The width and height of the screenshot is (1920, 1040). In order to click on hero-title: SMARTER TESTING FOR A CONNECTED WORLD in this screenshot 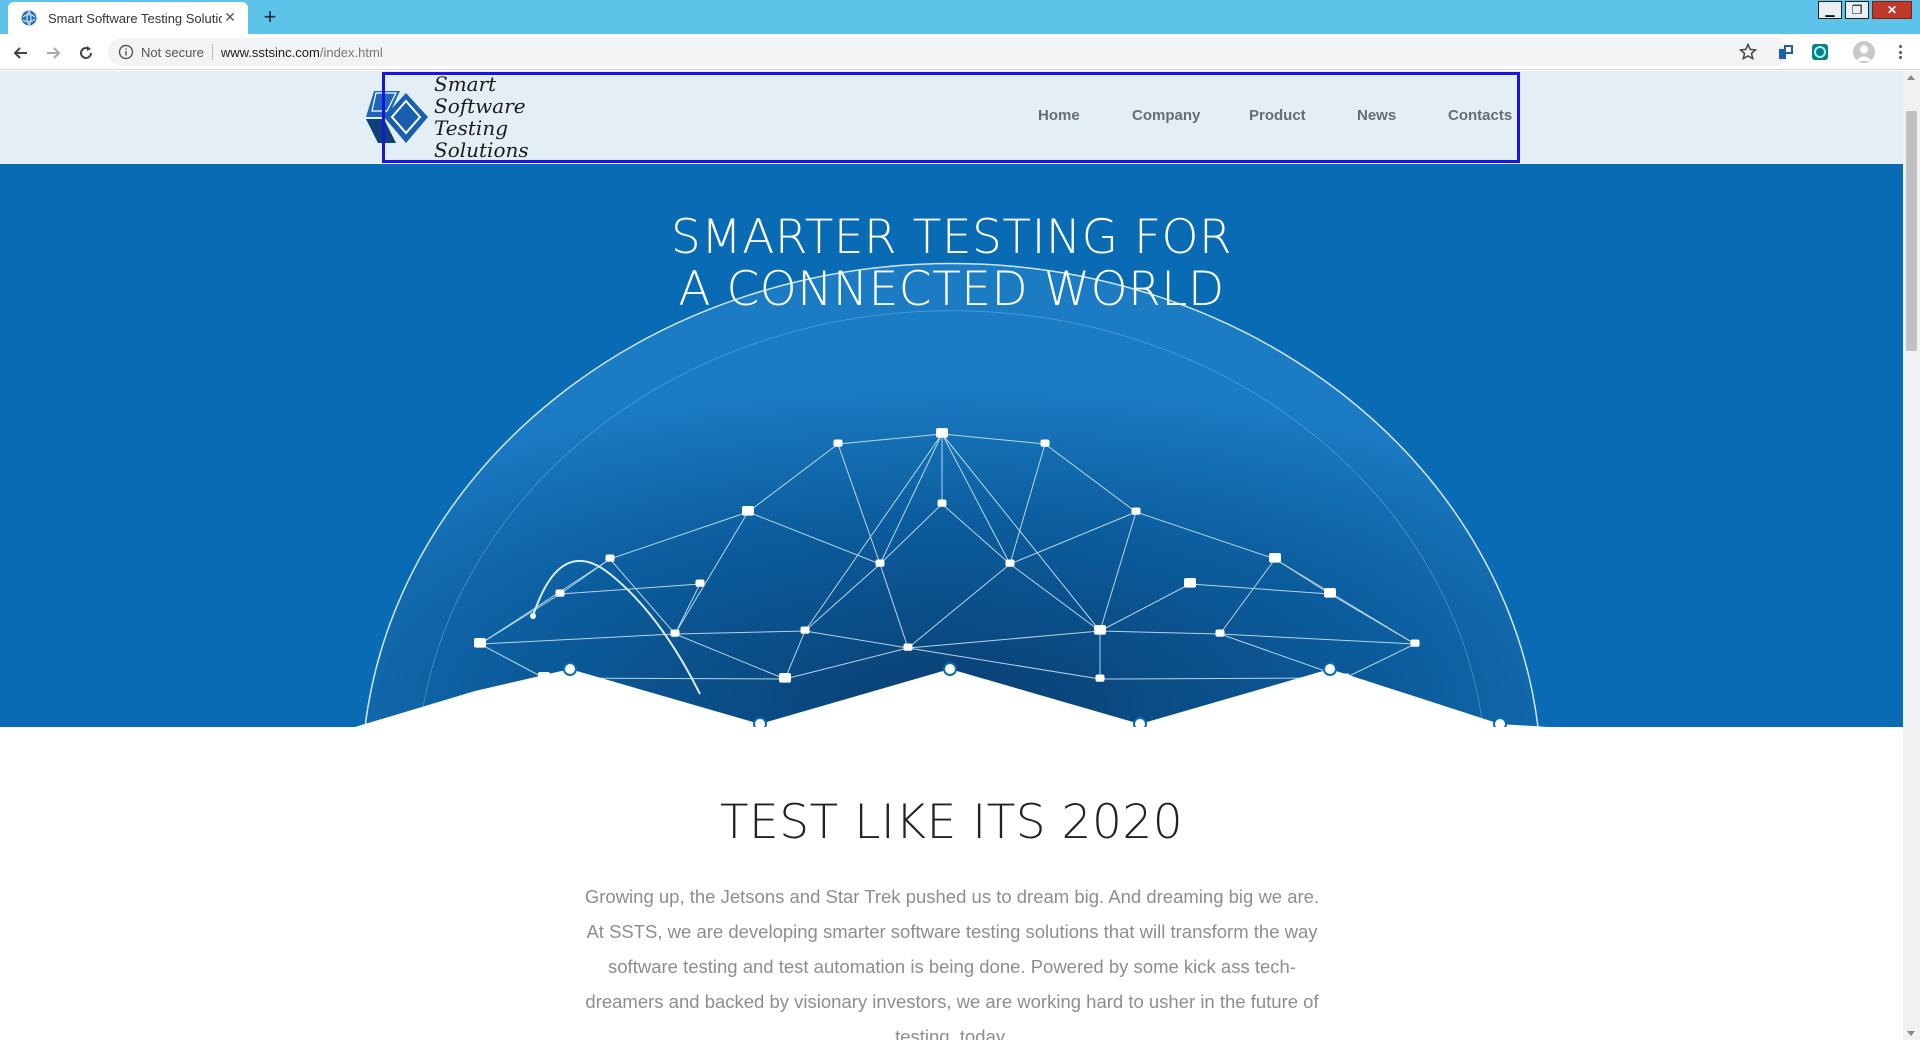, I will do `click(951, 264)`.